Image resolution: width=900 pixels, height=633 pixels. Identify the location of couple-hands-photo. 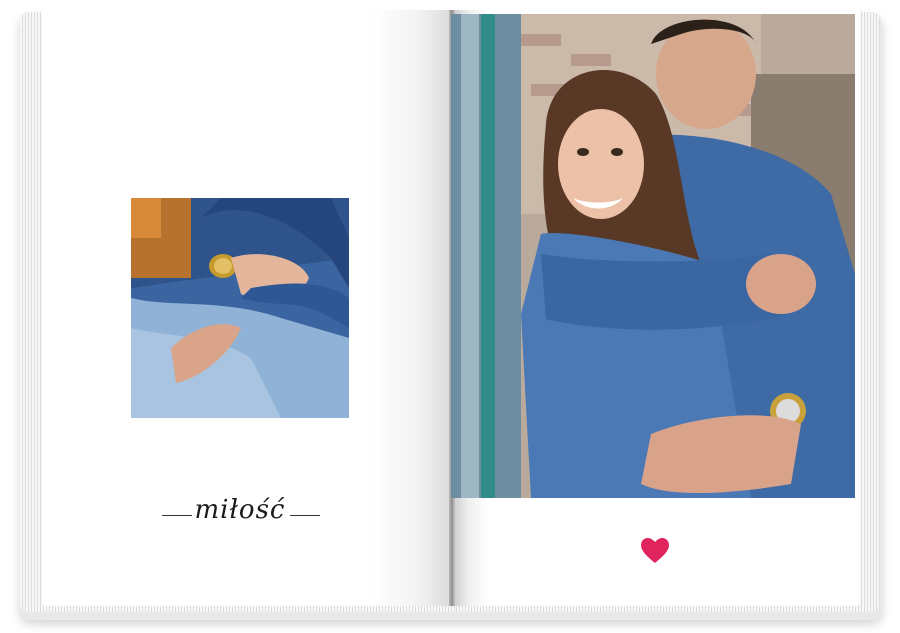
(240, 308).